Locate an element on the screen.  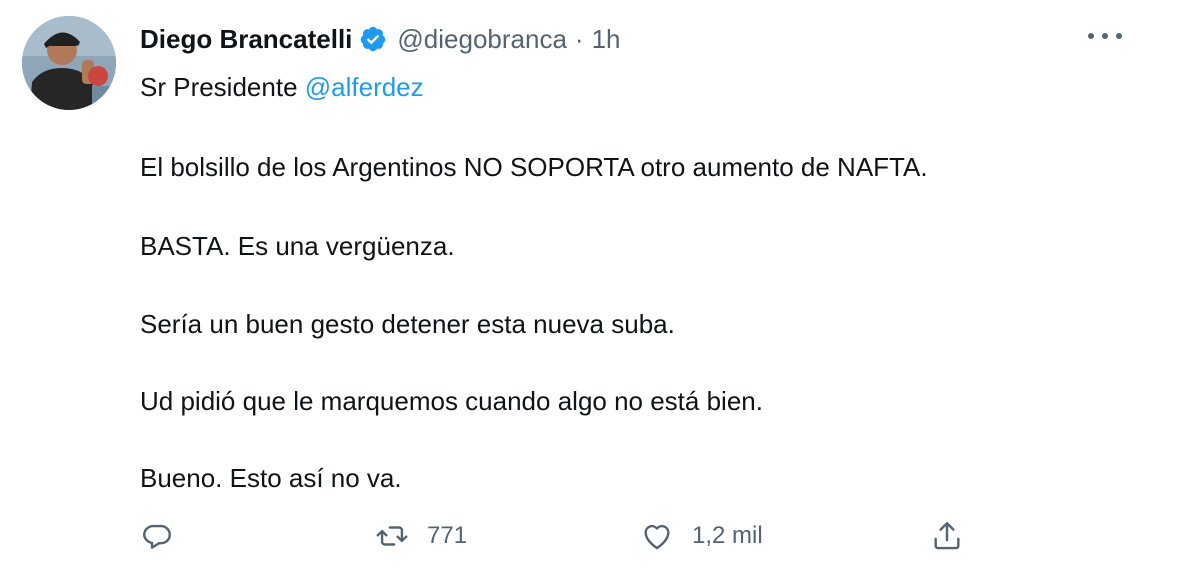
reply-icon is located at coordinates (157, 536).